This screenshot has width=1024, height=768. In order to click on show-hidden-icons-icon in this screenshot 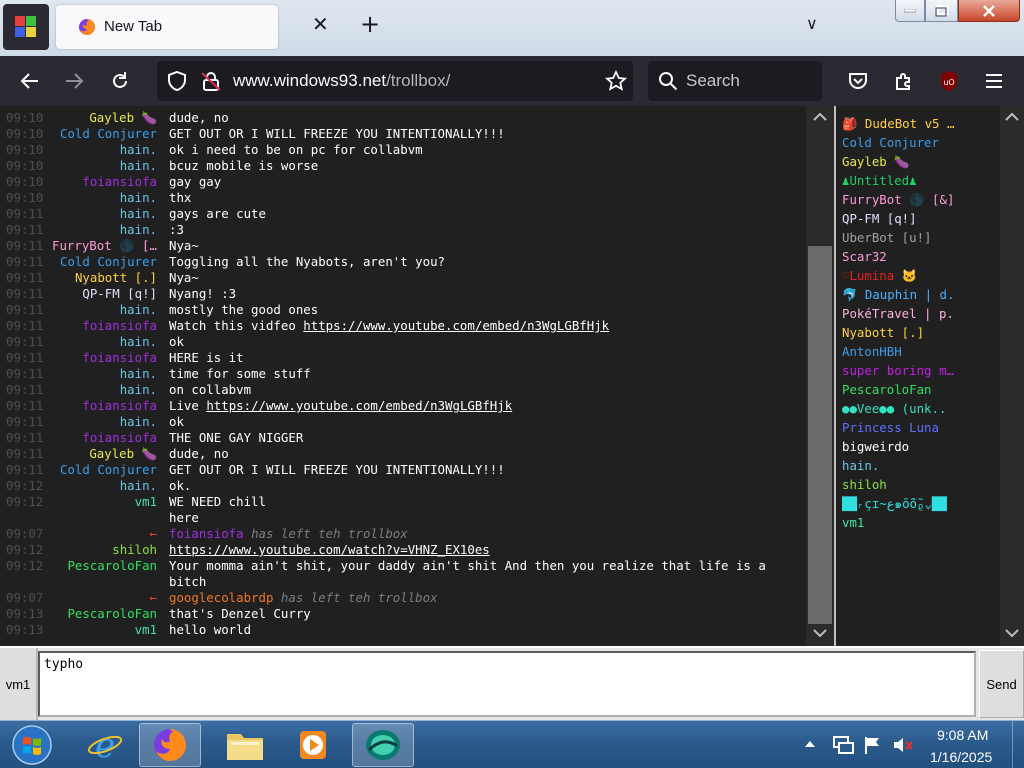, I will do `click(810, 744)`.